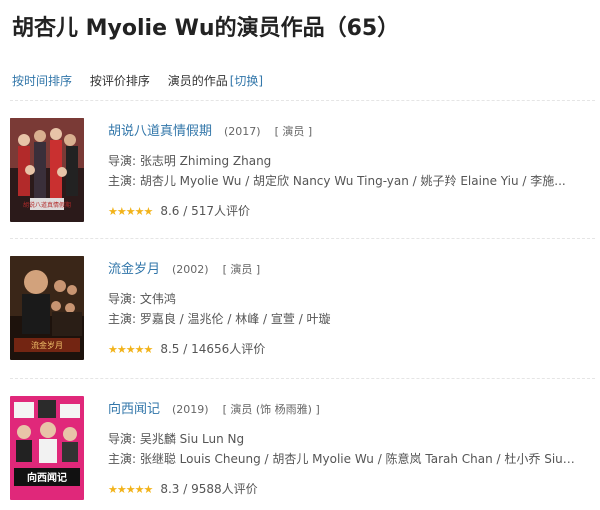 The image size is (600, 510). I want to click on switch-link: [切换], so click(246, 81).